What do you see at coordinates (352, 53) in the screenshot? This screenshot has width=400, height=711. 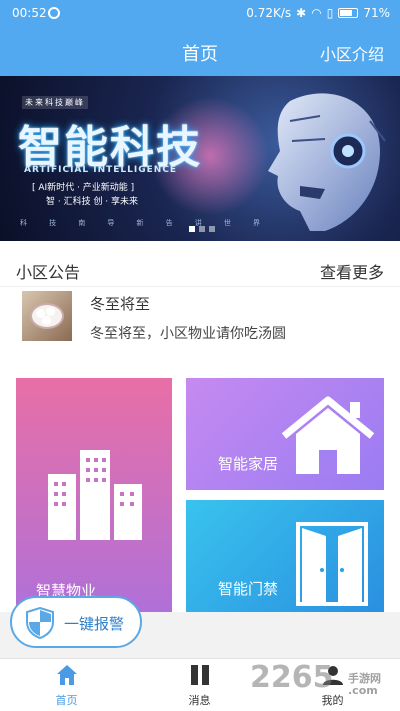 I see `community-intro-link: 小区介绍` at bounding box center [352, 53].